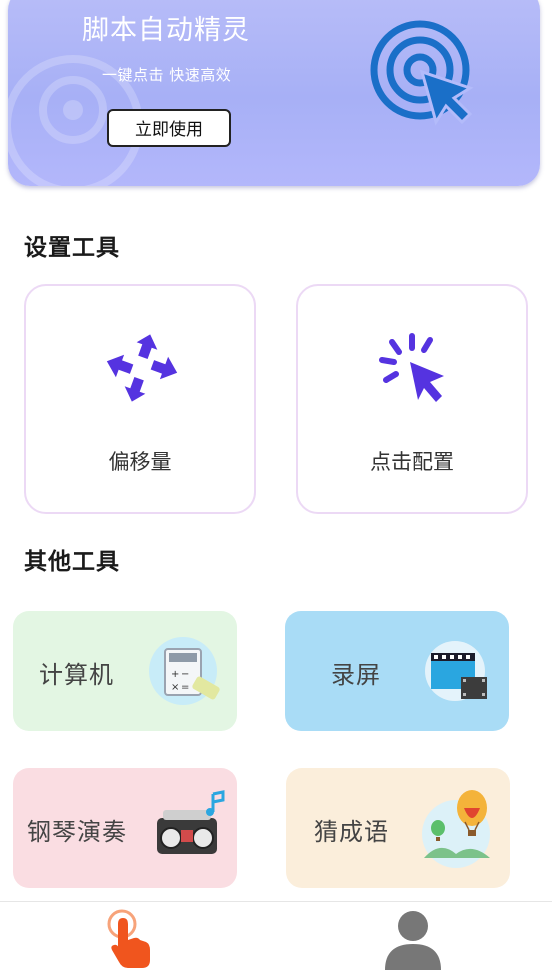 The width and height of the screenshot is (552, 974). I want to click on click-config-tool-card: 点击配置, so click(412, 399).